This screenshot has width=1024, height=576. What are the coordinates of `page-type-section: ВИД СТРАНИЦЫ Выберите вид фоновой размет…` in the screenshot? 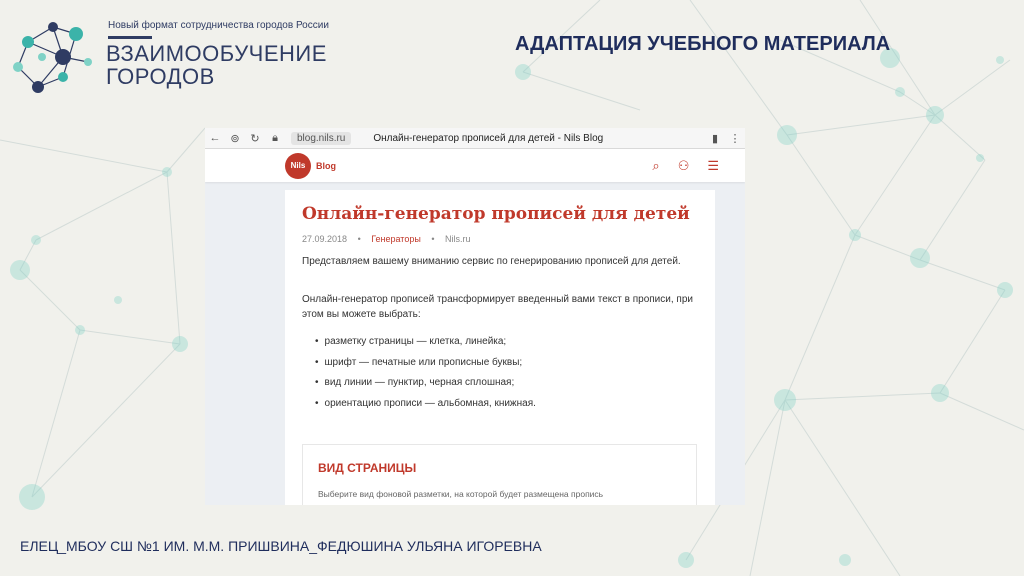 It's located at (499, 474).